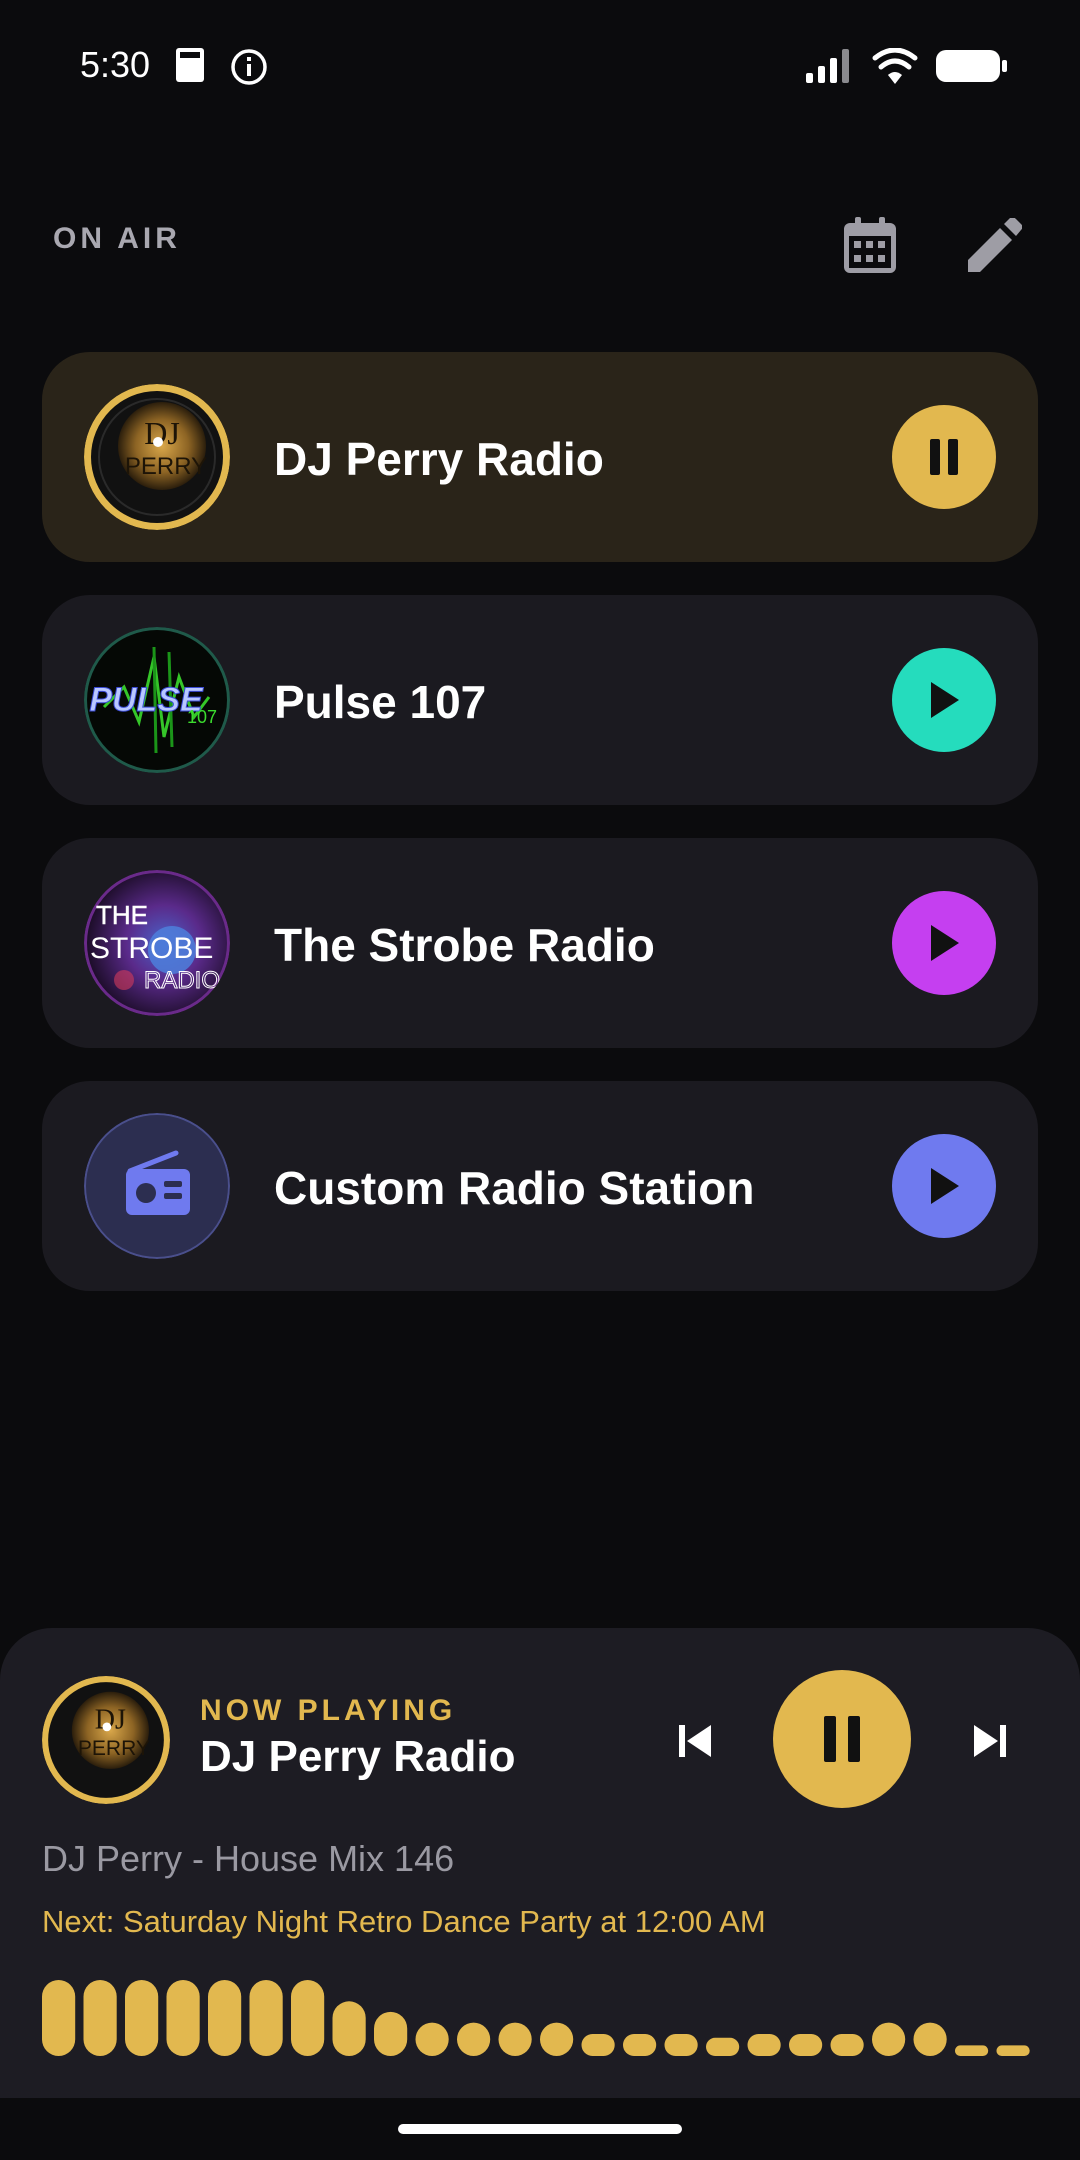  I want to click on station-card-pulse-107: PULSE 107 Pulse 107, so click(540, 700).